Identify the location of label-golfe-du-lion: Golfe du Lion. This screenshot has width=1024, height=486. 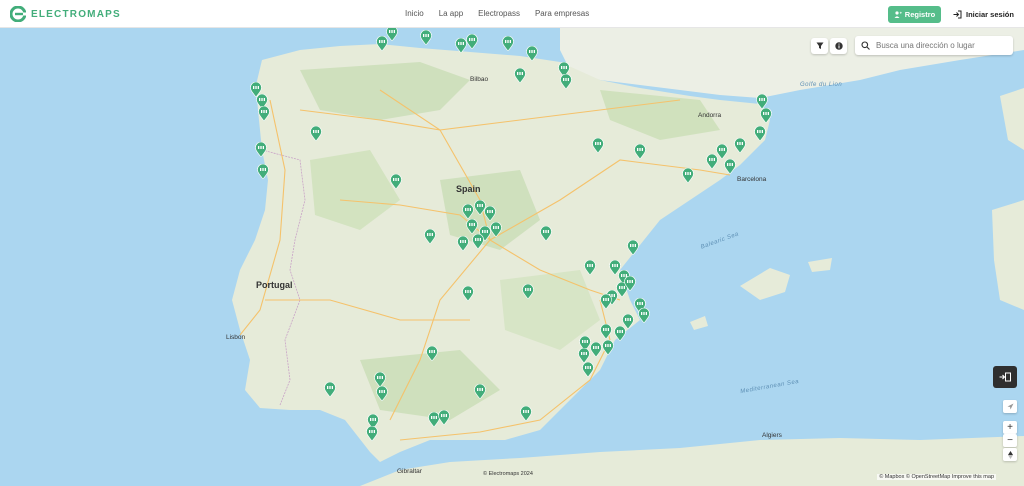
(821, 85).